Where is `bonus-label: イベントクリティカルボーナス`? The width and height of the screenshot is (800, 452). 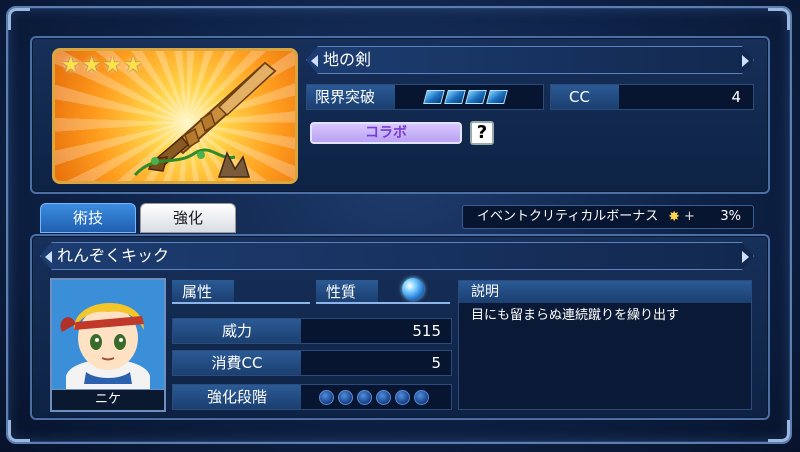 bonus-label: イベントクリティカルボーナス is located at coordinates (568, 216).